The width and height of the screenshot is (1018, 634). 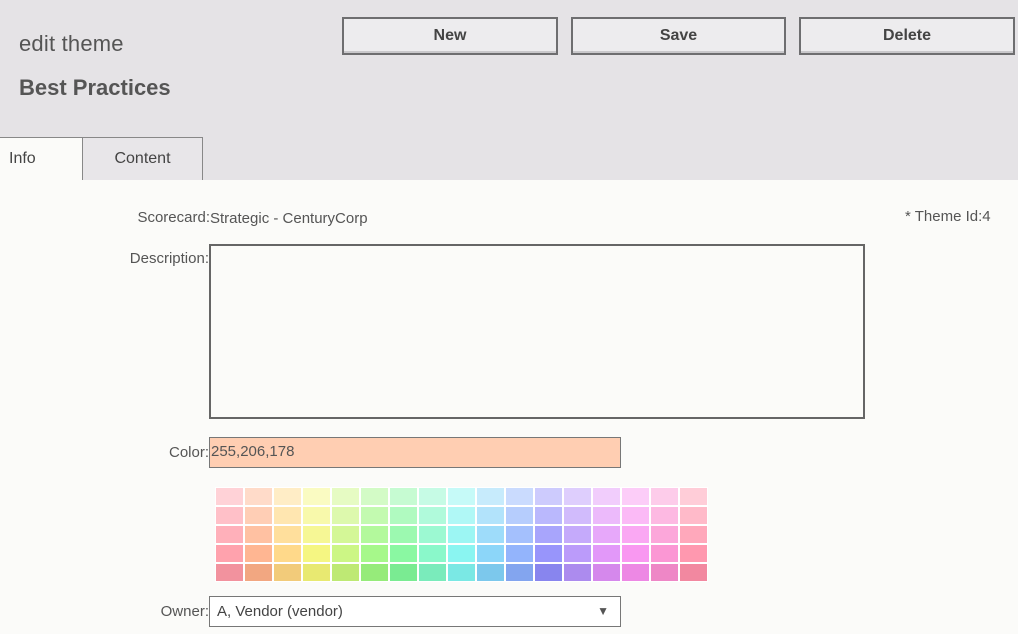 I want to click on theme-name: Best Practices, so click(x=95, y=87).